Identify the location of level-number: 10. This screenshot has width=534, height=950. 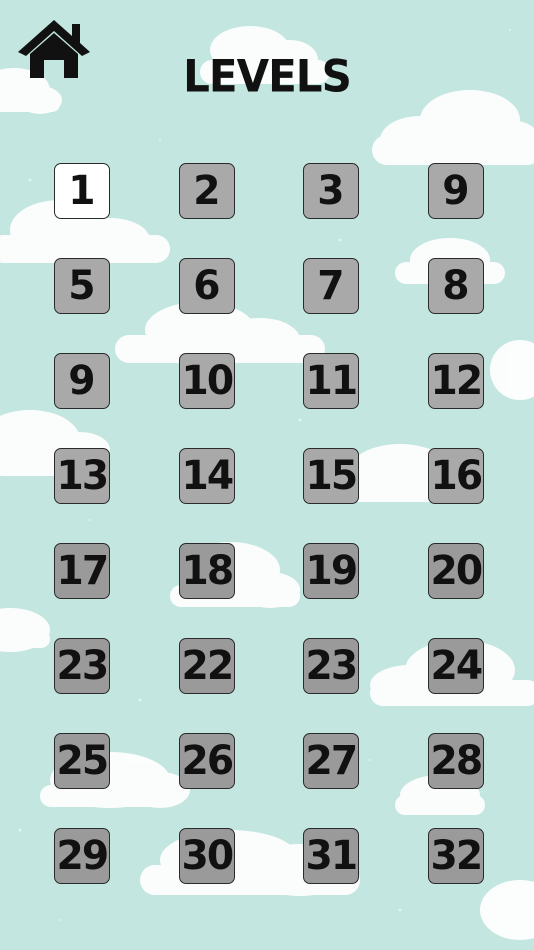
(208, 381).